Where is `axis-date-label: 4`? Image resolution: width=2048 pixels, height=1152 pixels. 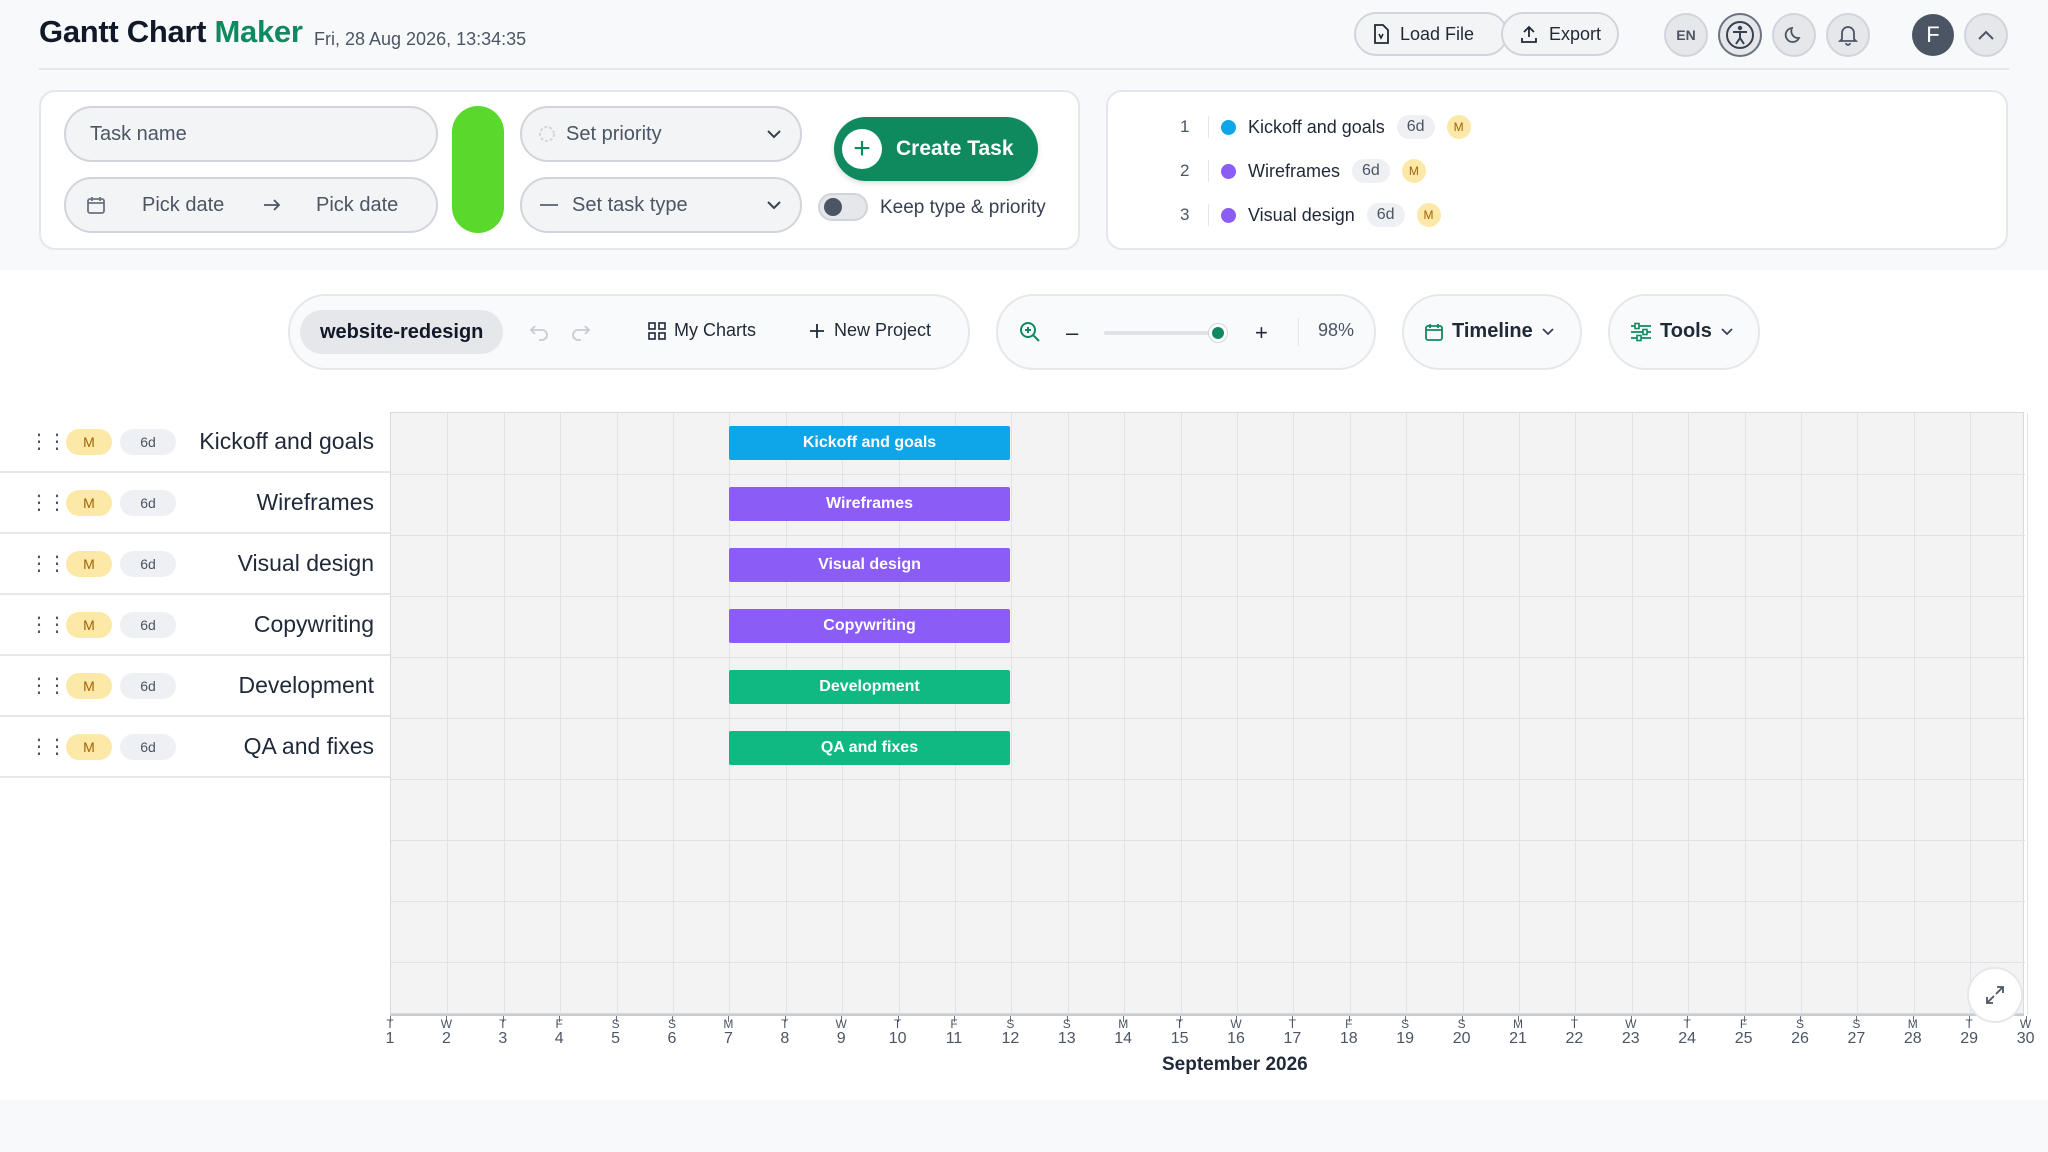
axis-date-label: 4 is located at coordinates (559, 1038).